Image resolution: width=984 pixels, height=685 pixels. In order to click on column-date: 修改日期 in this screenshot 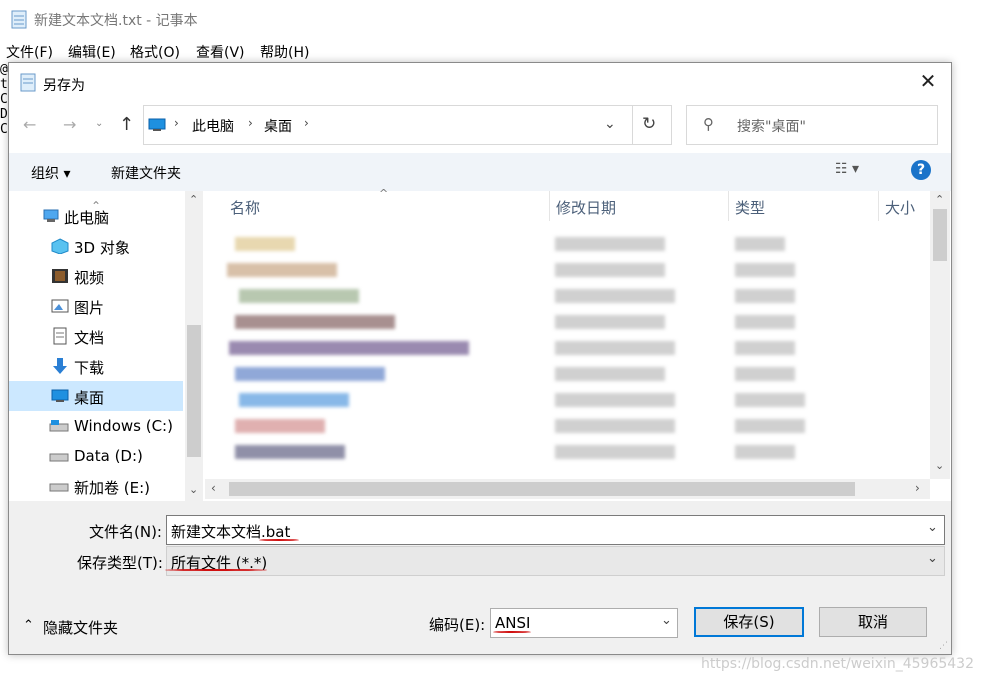, I will do `click(586, 207)`.